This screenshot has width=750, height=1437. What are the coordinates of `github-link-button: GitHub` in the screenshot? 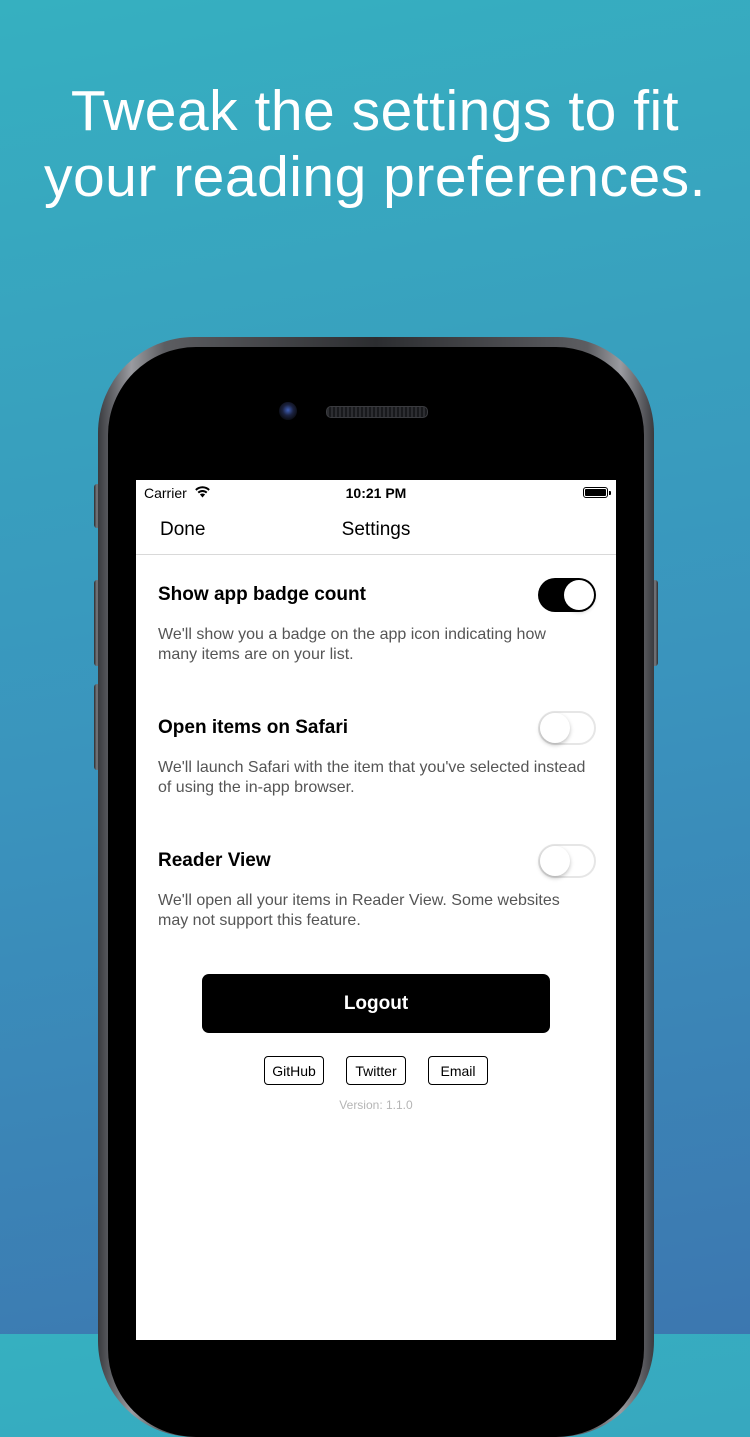 It's located at (294, 1070).